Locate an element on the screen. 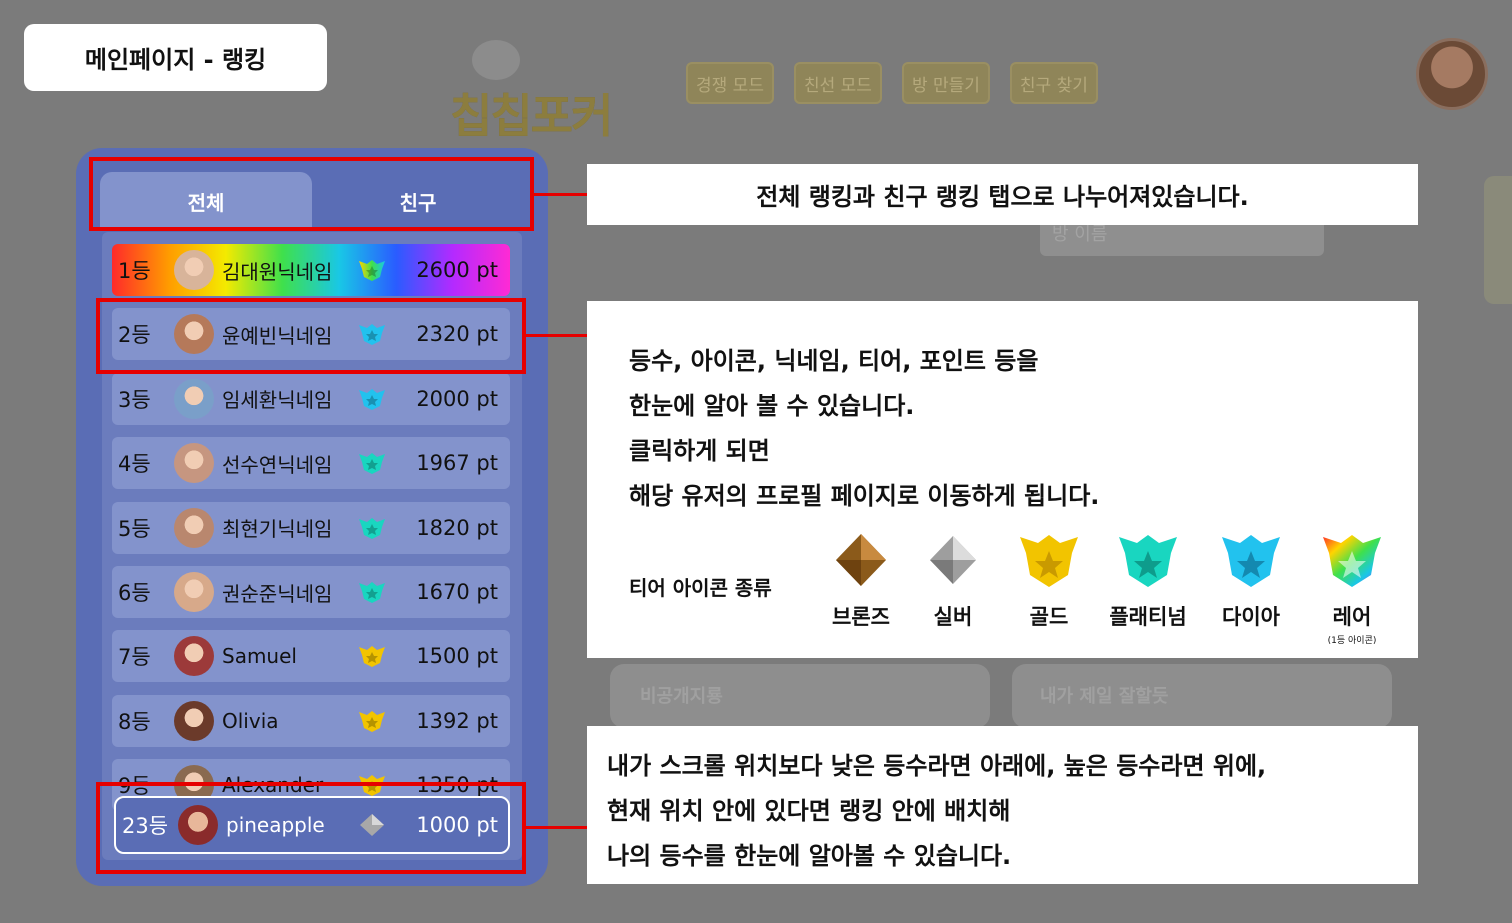 The image size is (1512, 923). callout-tabs: 전체 랭킹과 친구 랭킹 탭으로 나누어져있습니다. is located at coordinates (1002, 194).